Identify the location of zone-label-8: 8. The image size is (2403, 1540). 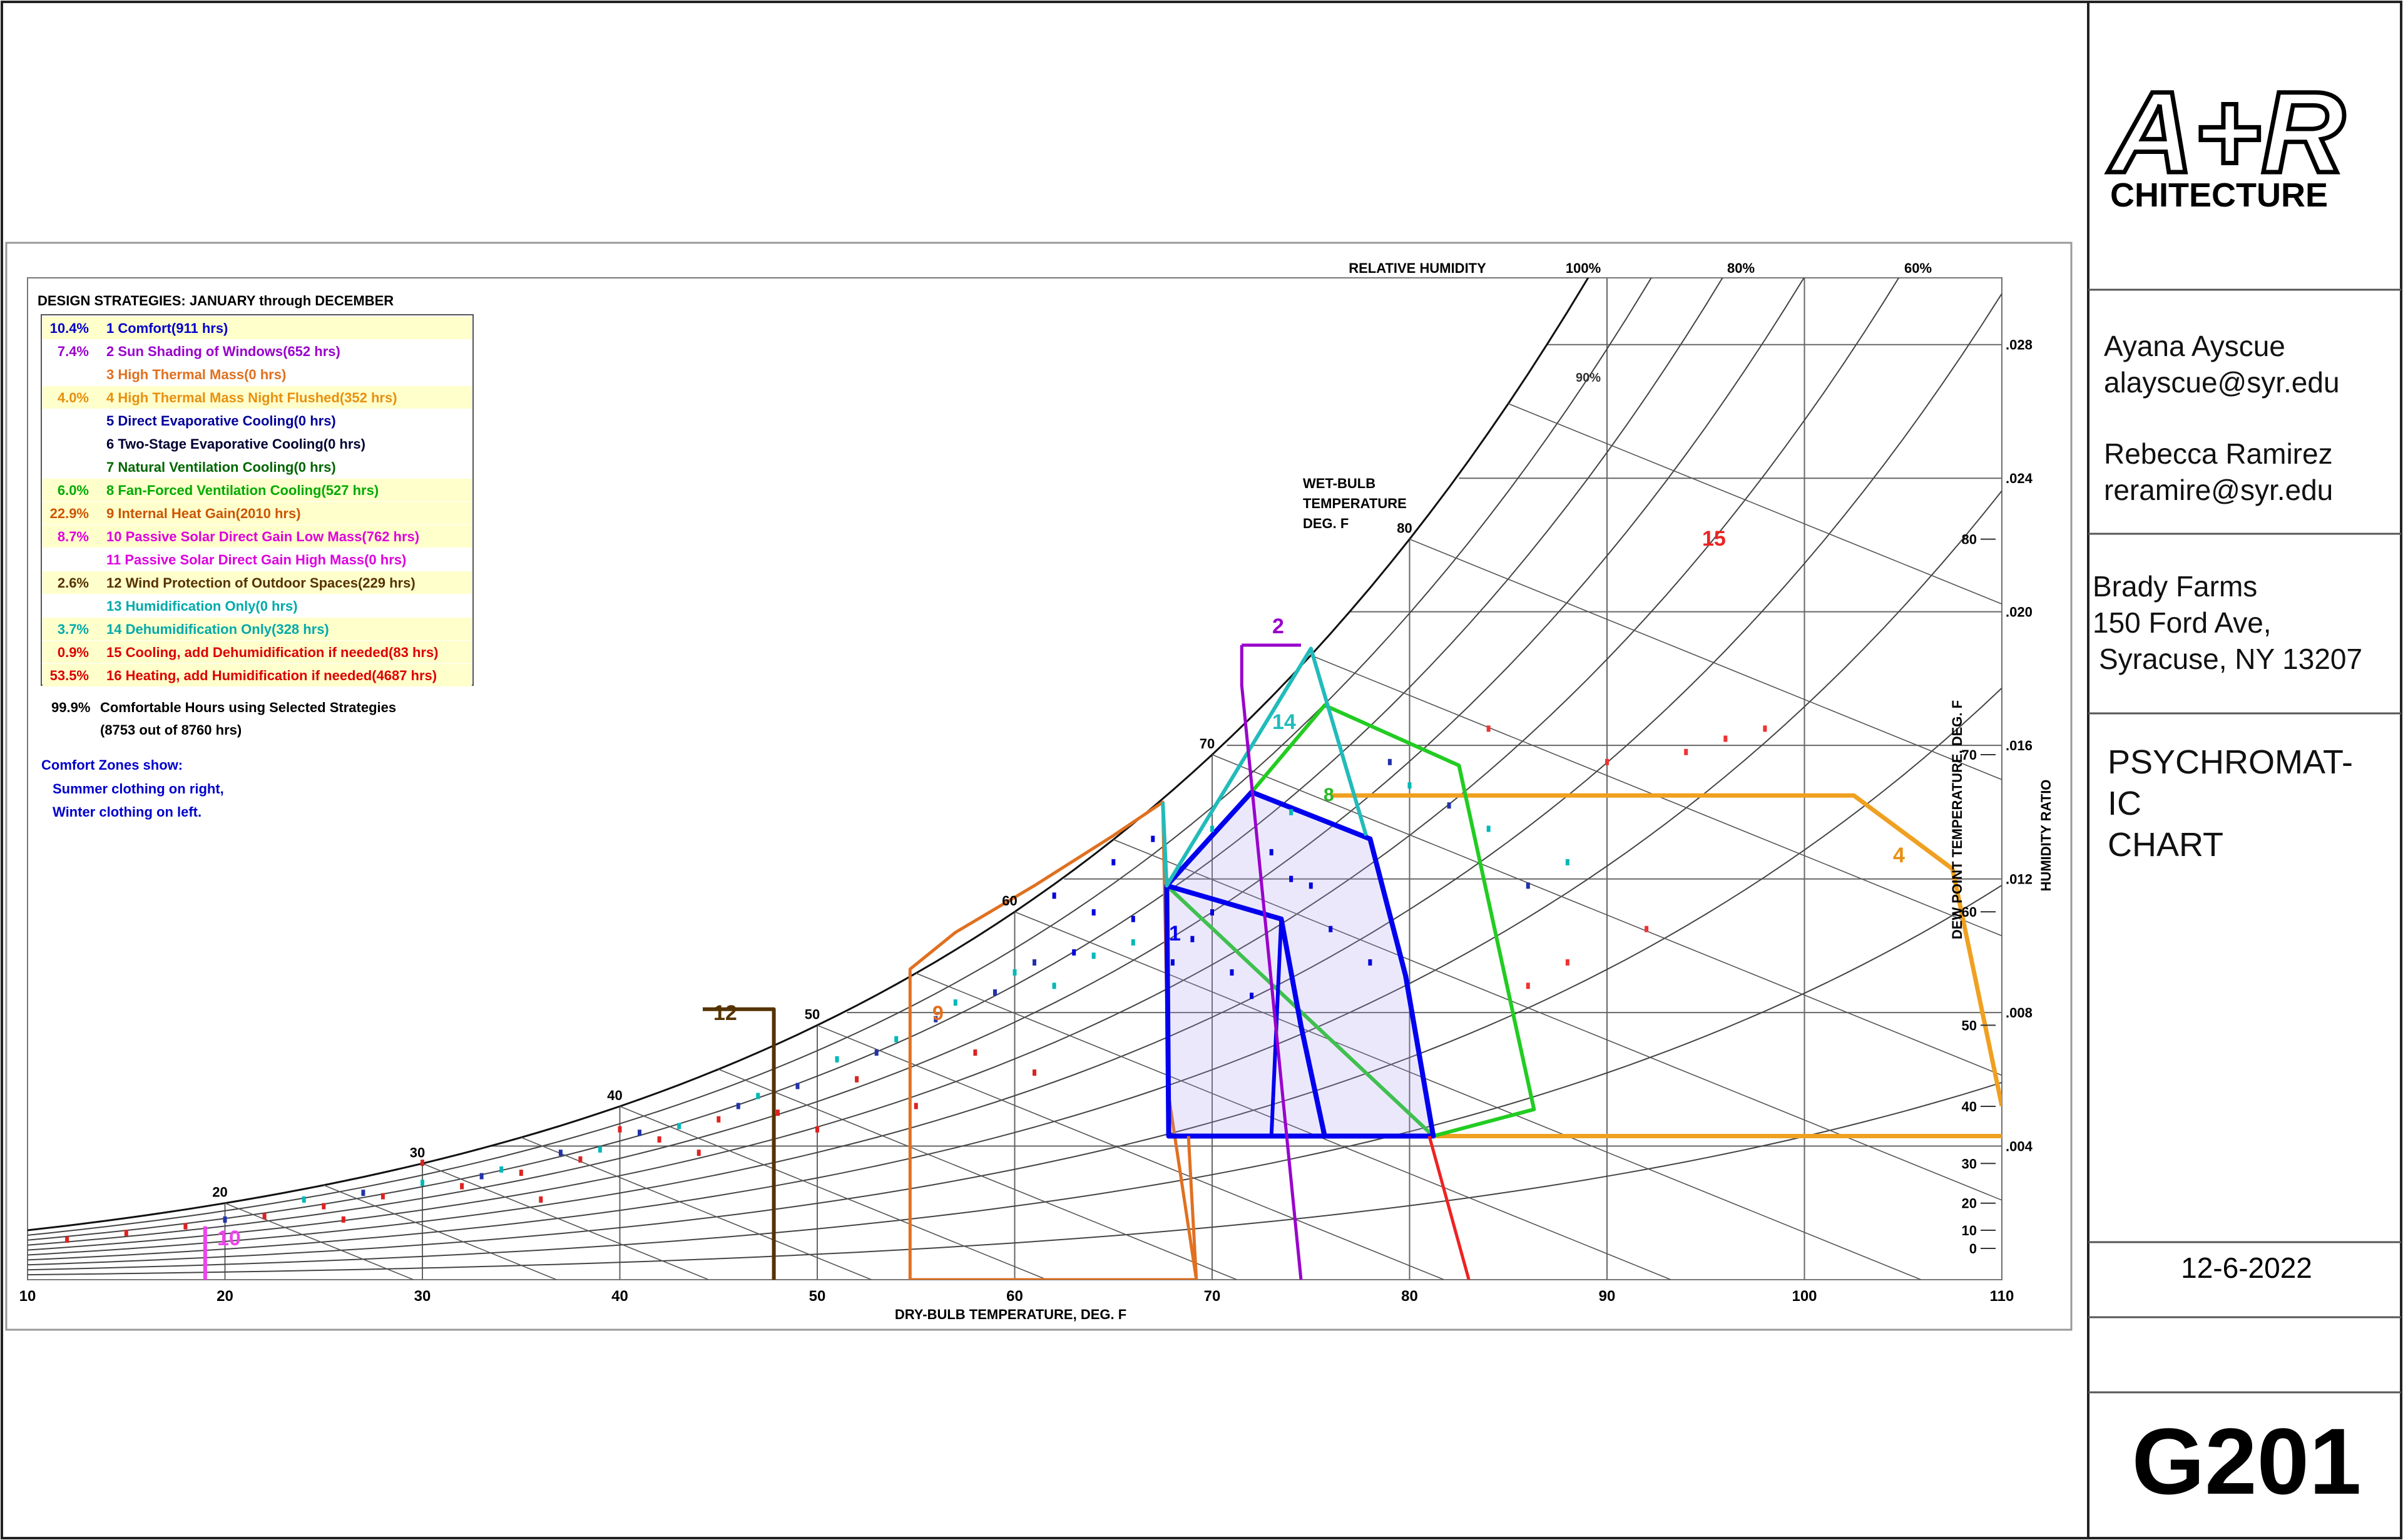
(1329, 795).